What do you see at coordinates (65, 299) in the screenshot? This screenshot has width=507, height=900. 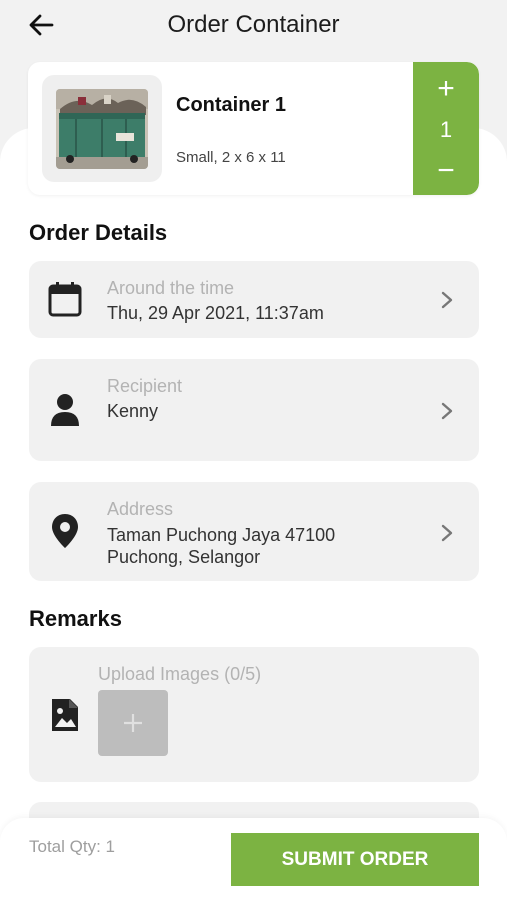 I see `calendar-icon` at bounding box center [65, 299].